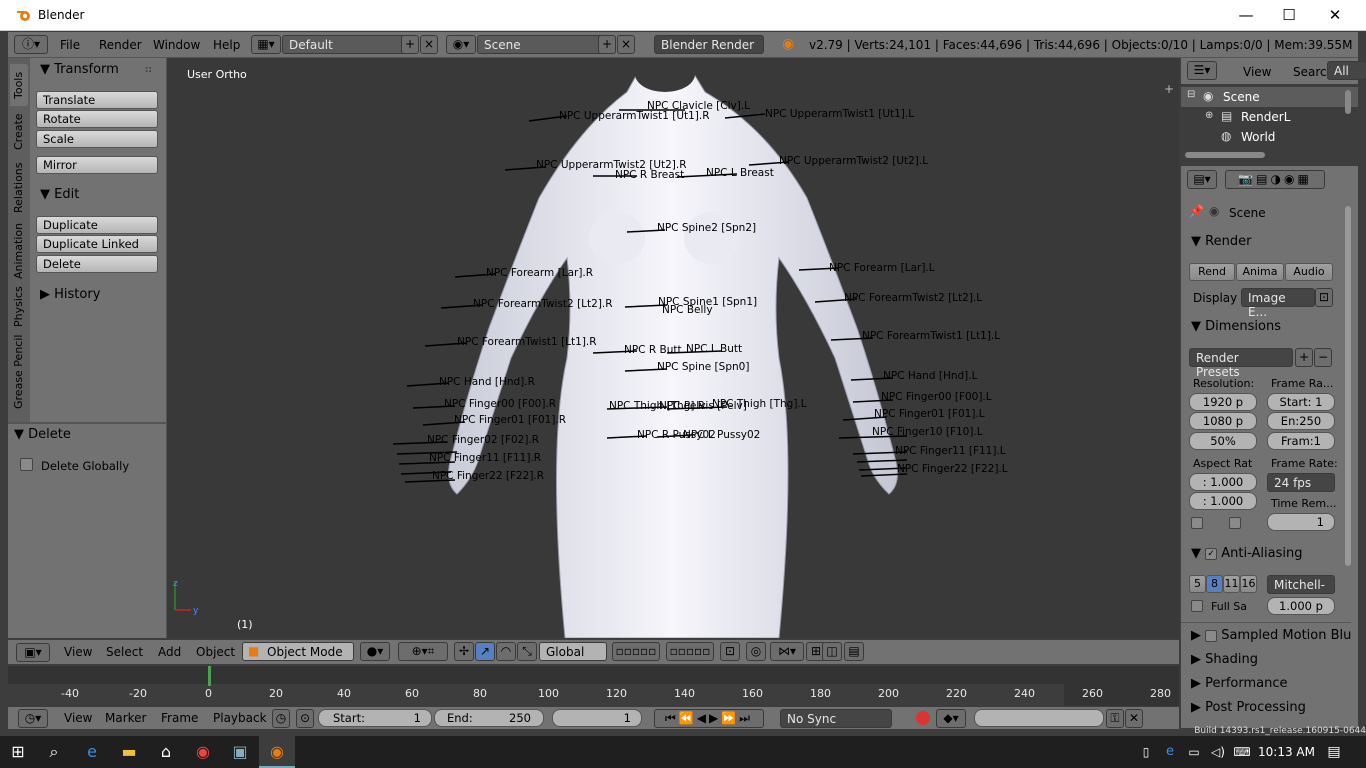 The width and height of the screenshot is (1366, 768). Describe the element at coordinates (593, 675) in the screenshot. I see `timeline-scrub-band` at that location.